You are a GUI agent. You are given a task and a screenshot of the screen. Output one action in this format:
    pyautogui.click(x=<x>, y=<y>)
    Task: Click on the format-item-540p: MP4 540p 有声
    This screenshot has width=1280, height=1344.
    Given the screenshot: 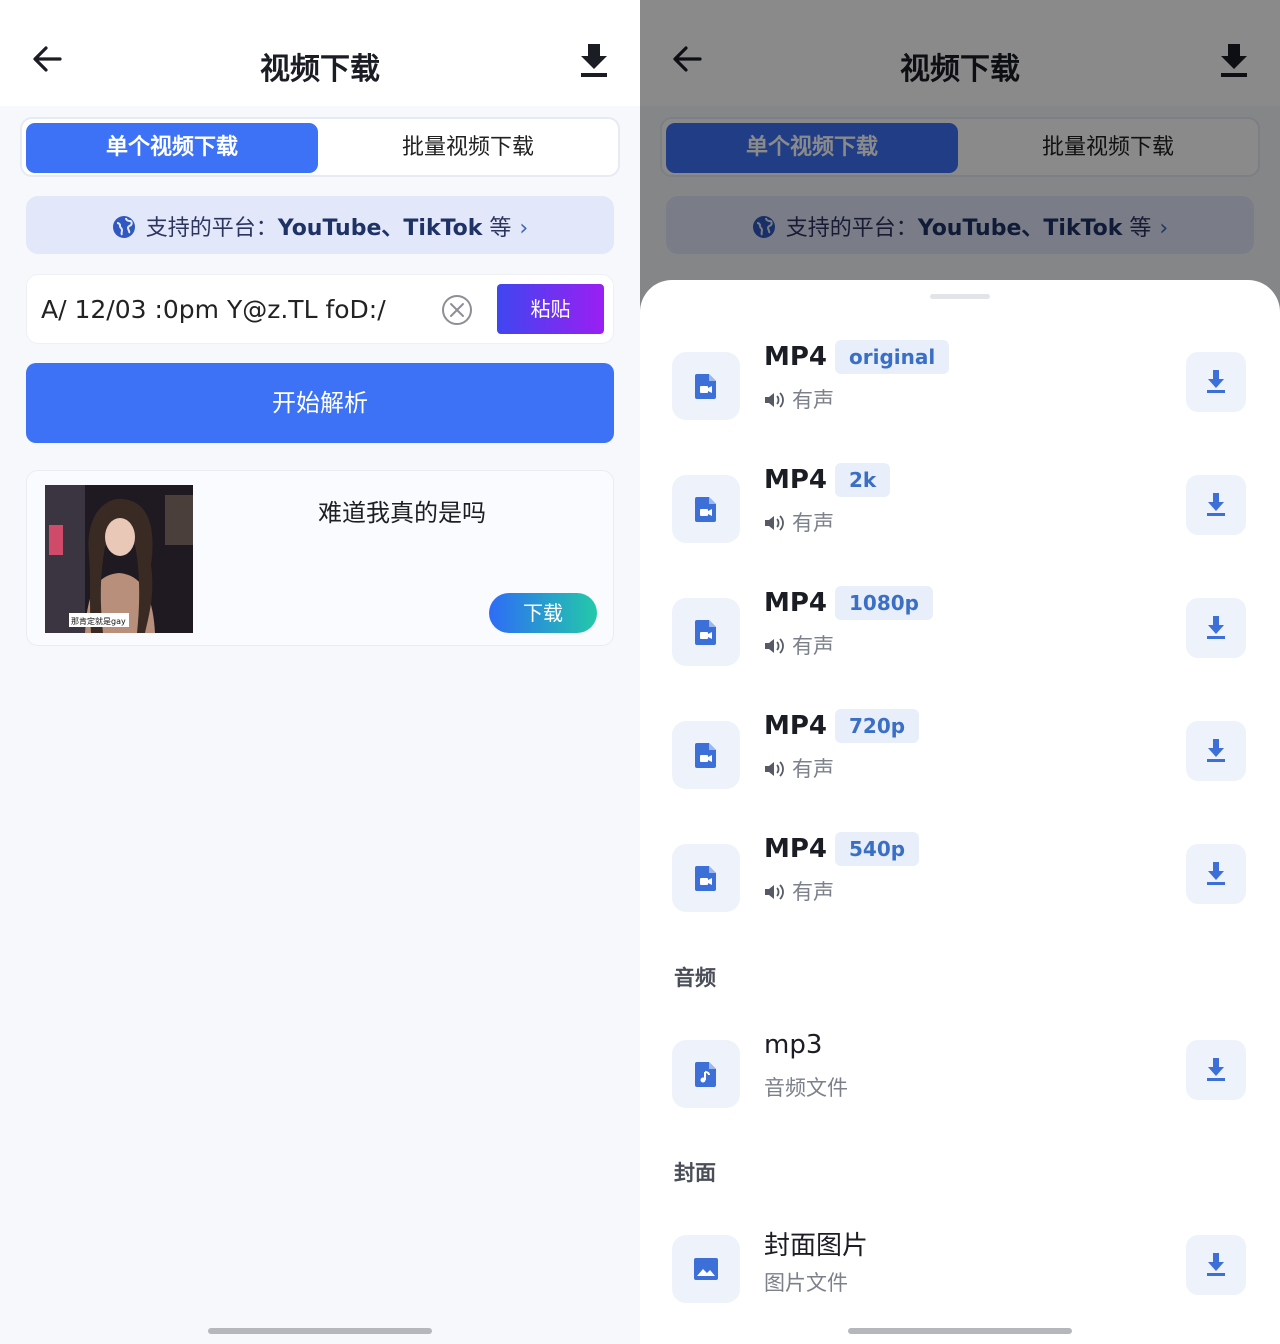 What is the action you would take?
    pyautogui.click(x=960, y=878)
    